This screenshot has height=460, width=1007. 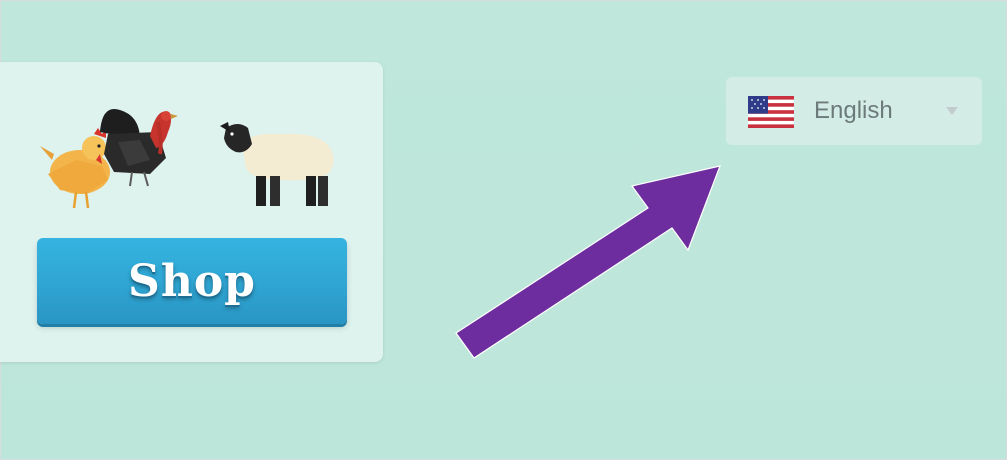 I want to click on annotation-arrow, so click(x=588, y=262).